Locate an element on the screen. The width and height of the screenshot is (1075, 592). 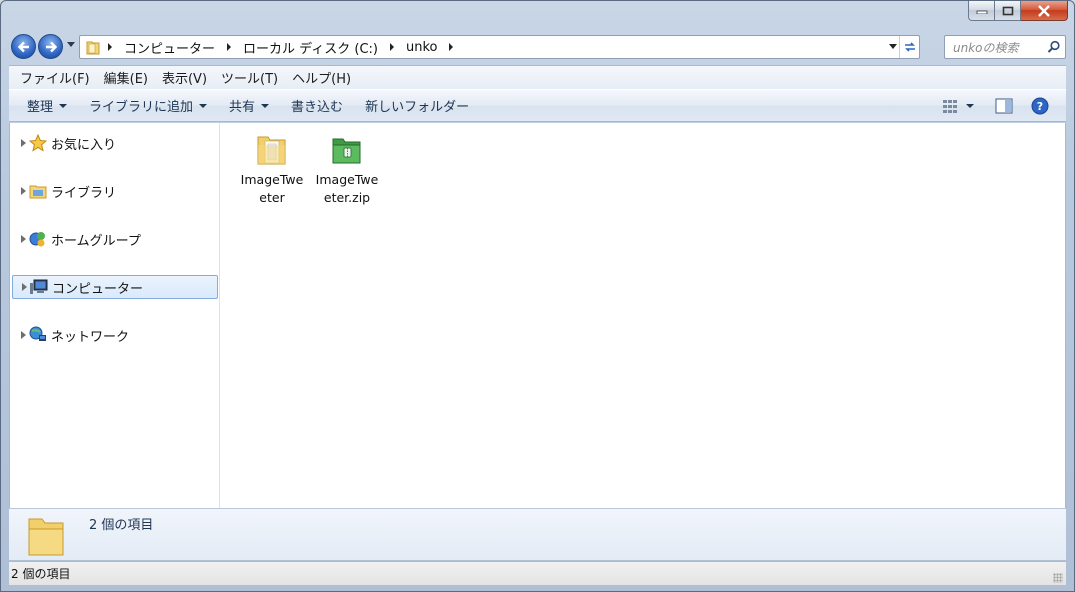
view-grid-icon is located at coordinates (950, 106).